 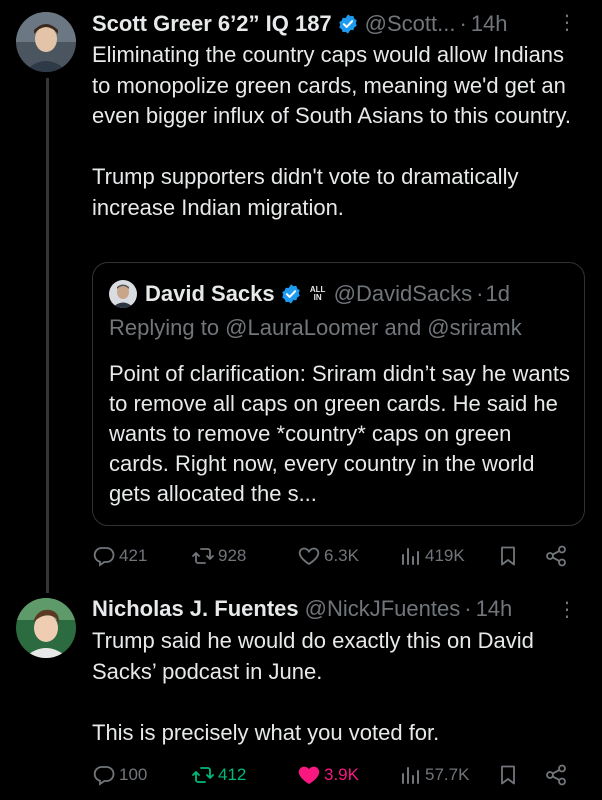 What do you see at coordinates (195, 609) in the screenshot?
I see `author-name: Nicholas J. Fuentes` at bounding box center [195, 609].